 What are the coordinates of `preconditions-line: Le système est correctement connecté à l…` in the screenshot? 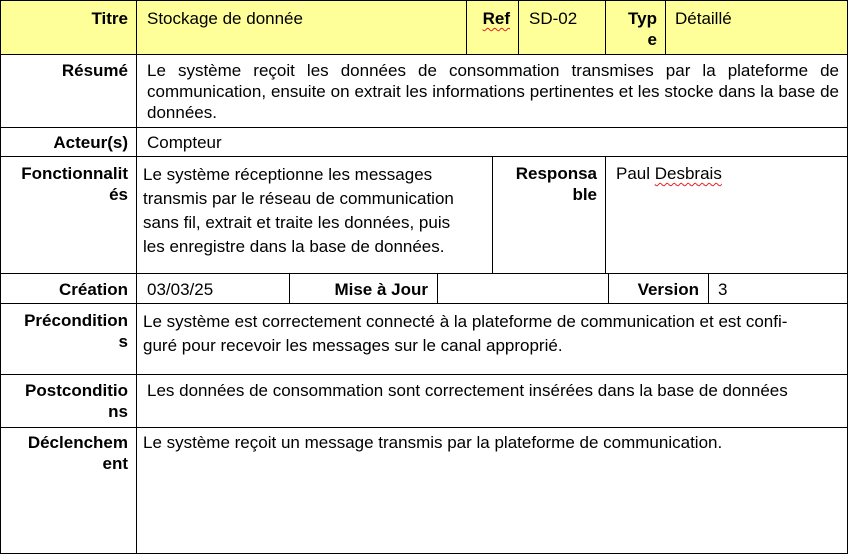 It's located at (465, 321).